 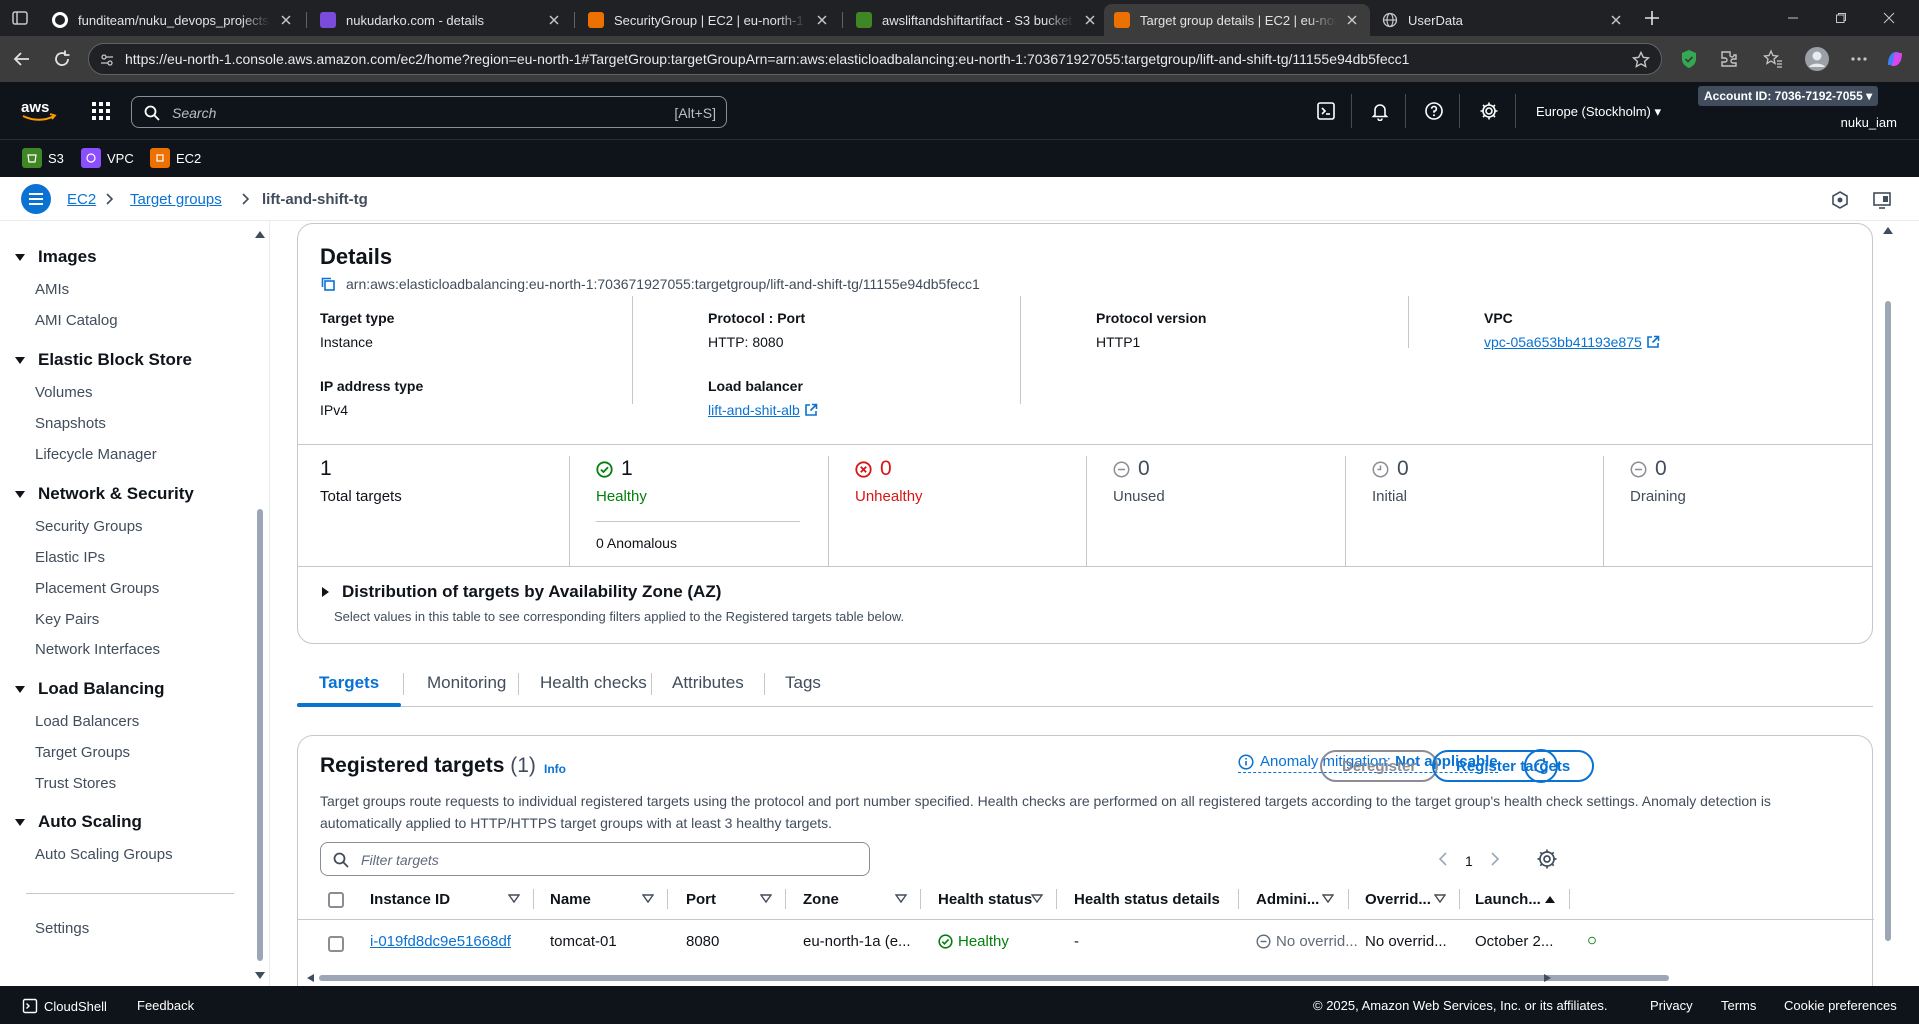 What do you see at coordinates (107, 60) in the screenshot?
I see `site-info-icon` at bounding box center [107, 60].